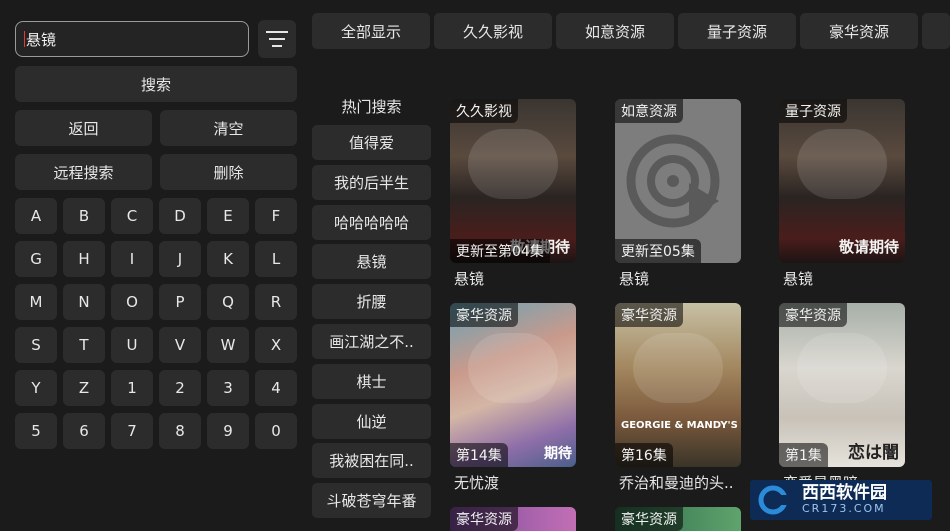 This screenshot has width=950, height=531. Describe the element at coordinates (868, 247) in the screenshot. I see `poster-text: 敬请期待` at that location.